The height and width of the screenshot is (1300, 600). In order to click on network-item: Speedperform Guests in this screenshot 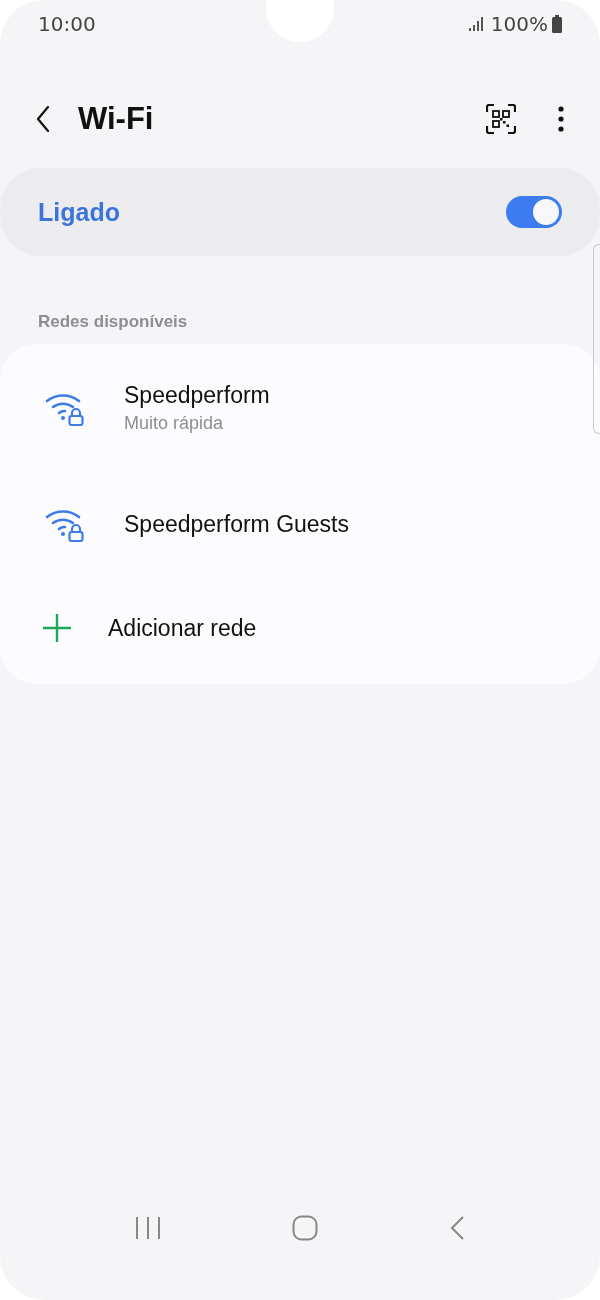, I will do `click(300, 524)`.